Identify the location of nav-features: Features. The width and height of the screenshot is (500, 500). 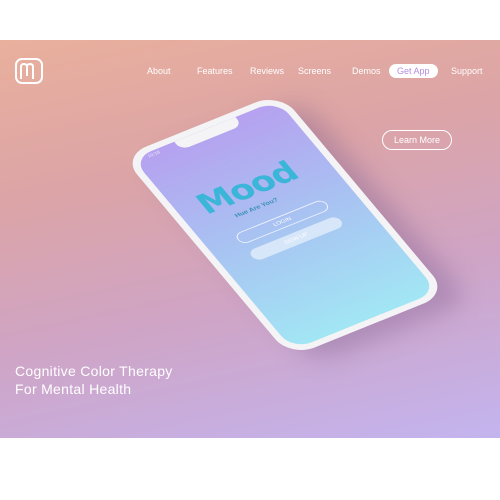
(215, 71).